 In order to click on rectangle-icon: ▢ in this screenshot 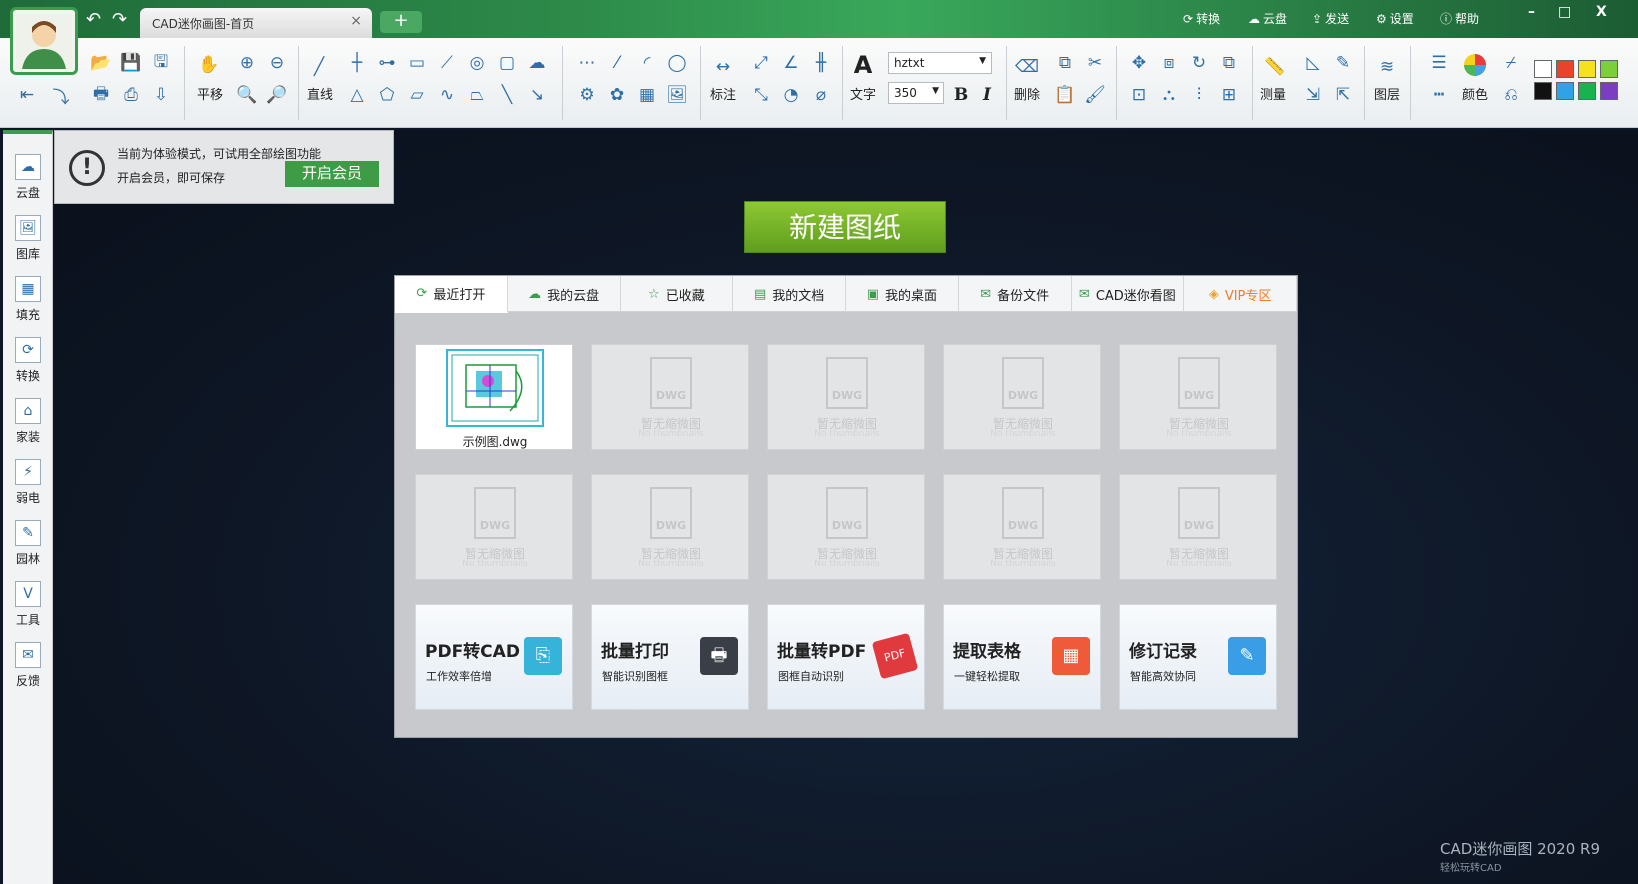, I will do `click(507, 63)`.